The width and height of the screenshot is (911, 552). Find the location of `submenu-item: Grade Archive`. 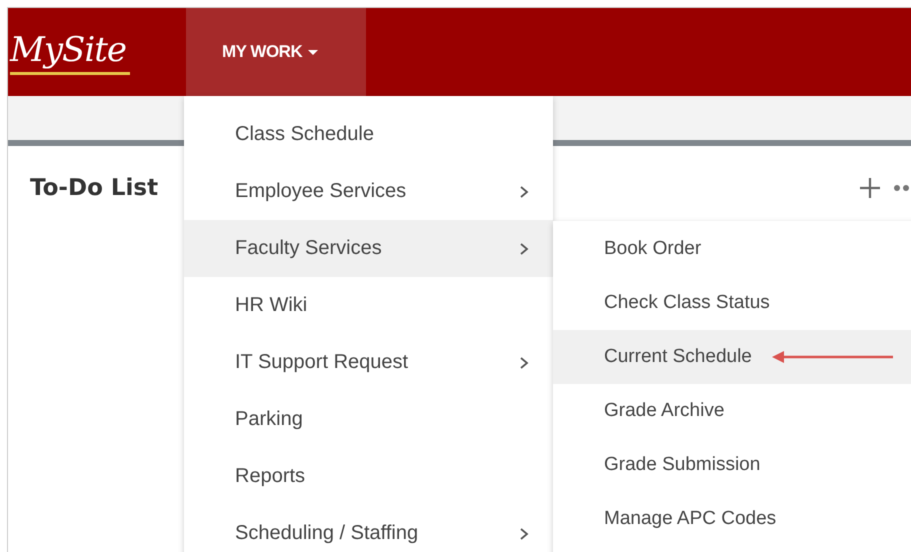

submenu-item: Grade Archive is located at coordinates (732, 411).